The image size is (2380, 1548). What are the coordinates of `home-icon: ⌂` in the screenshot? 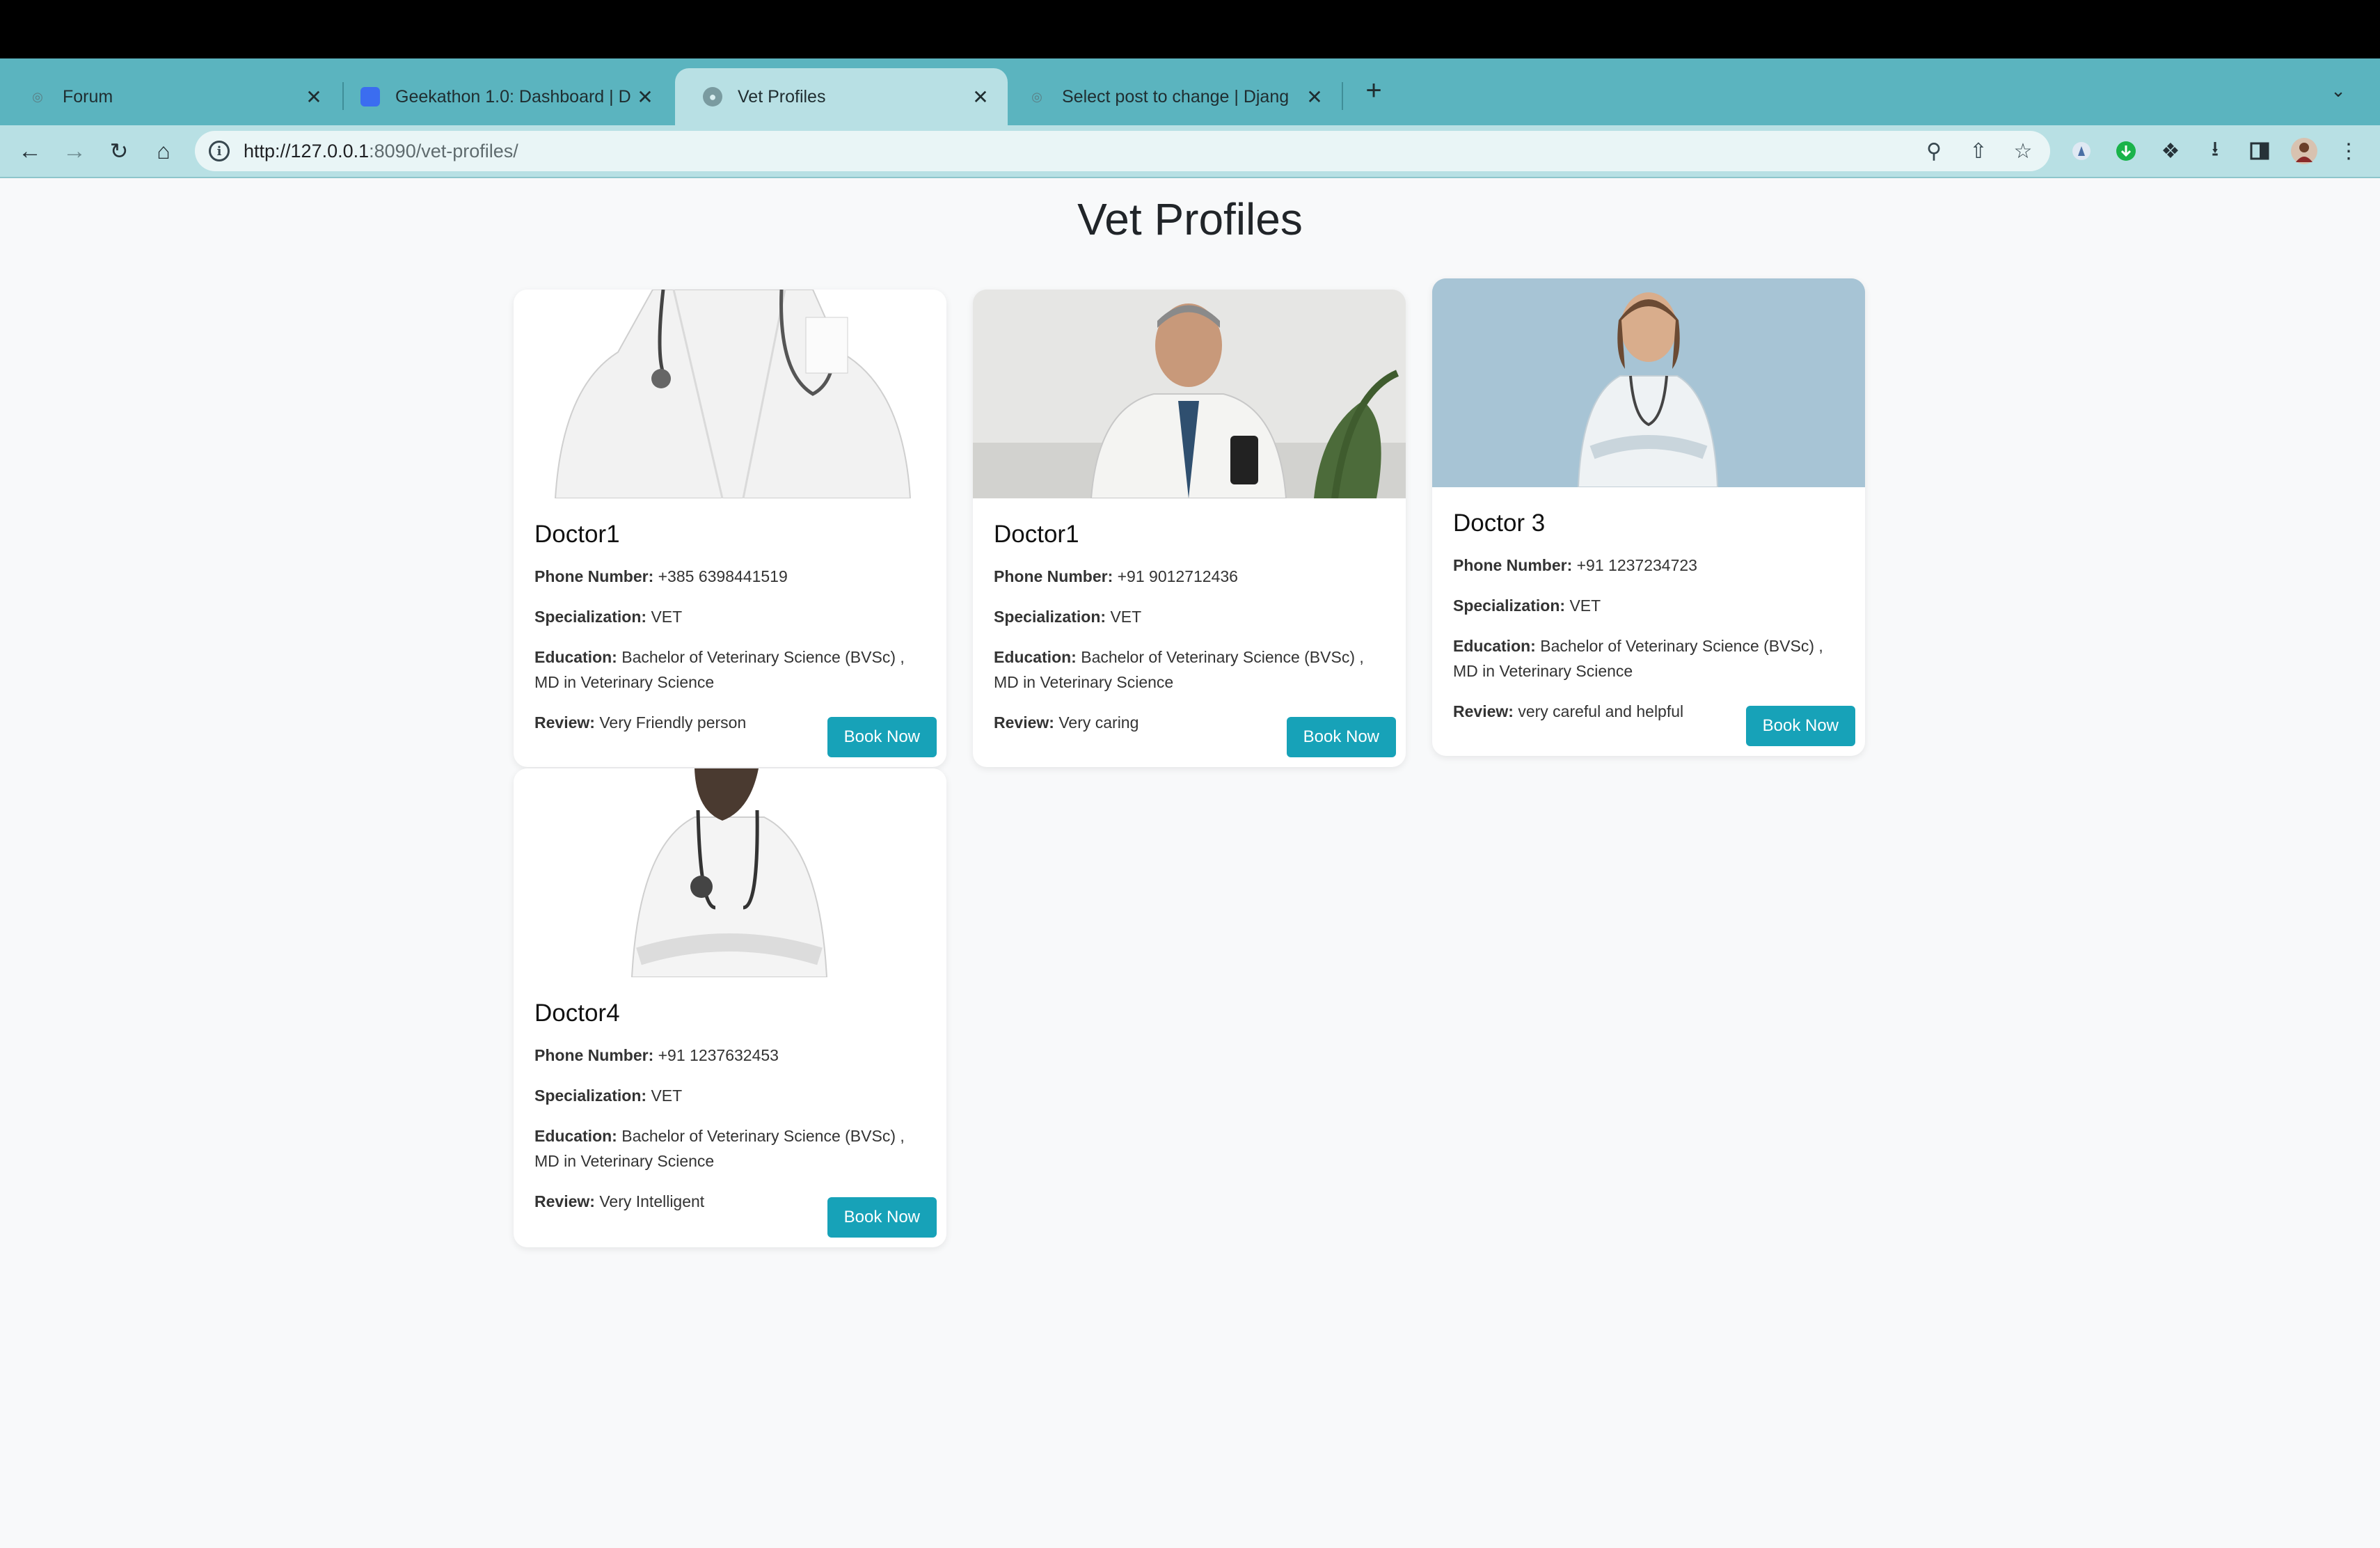 It's located at (163, 151).